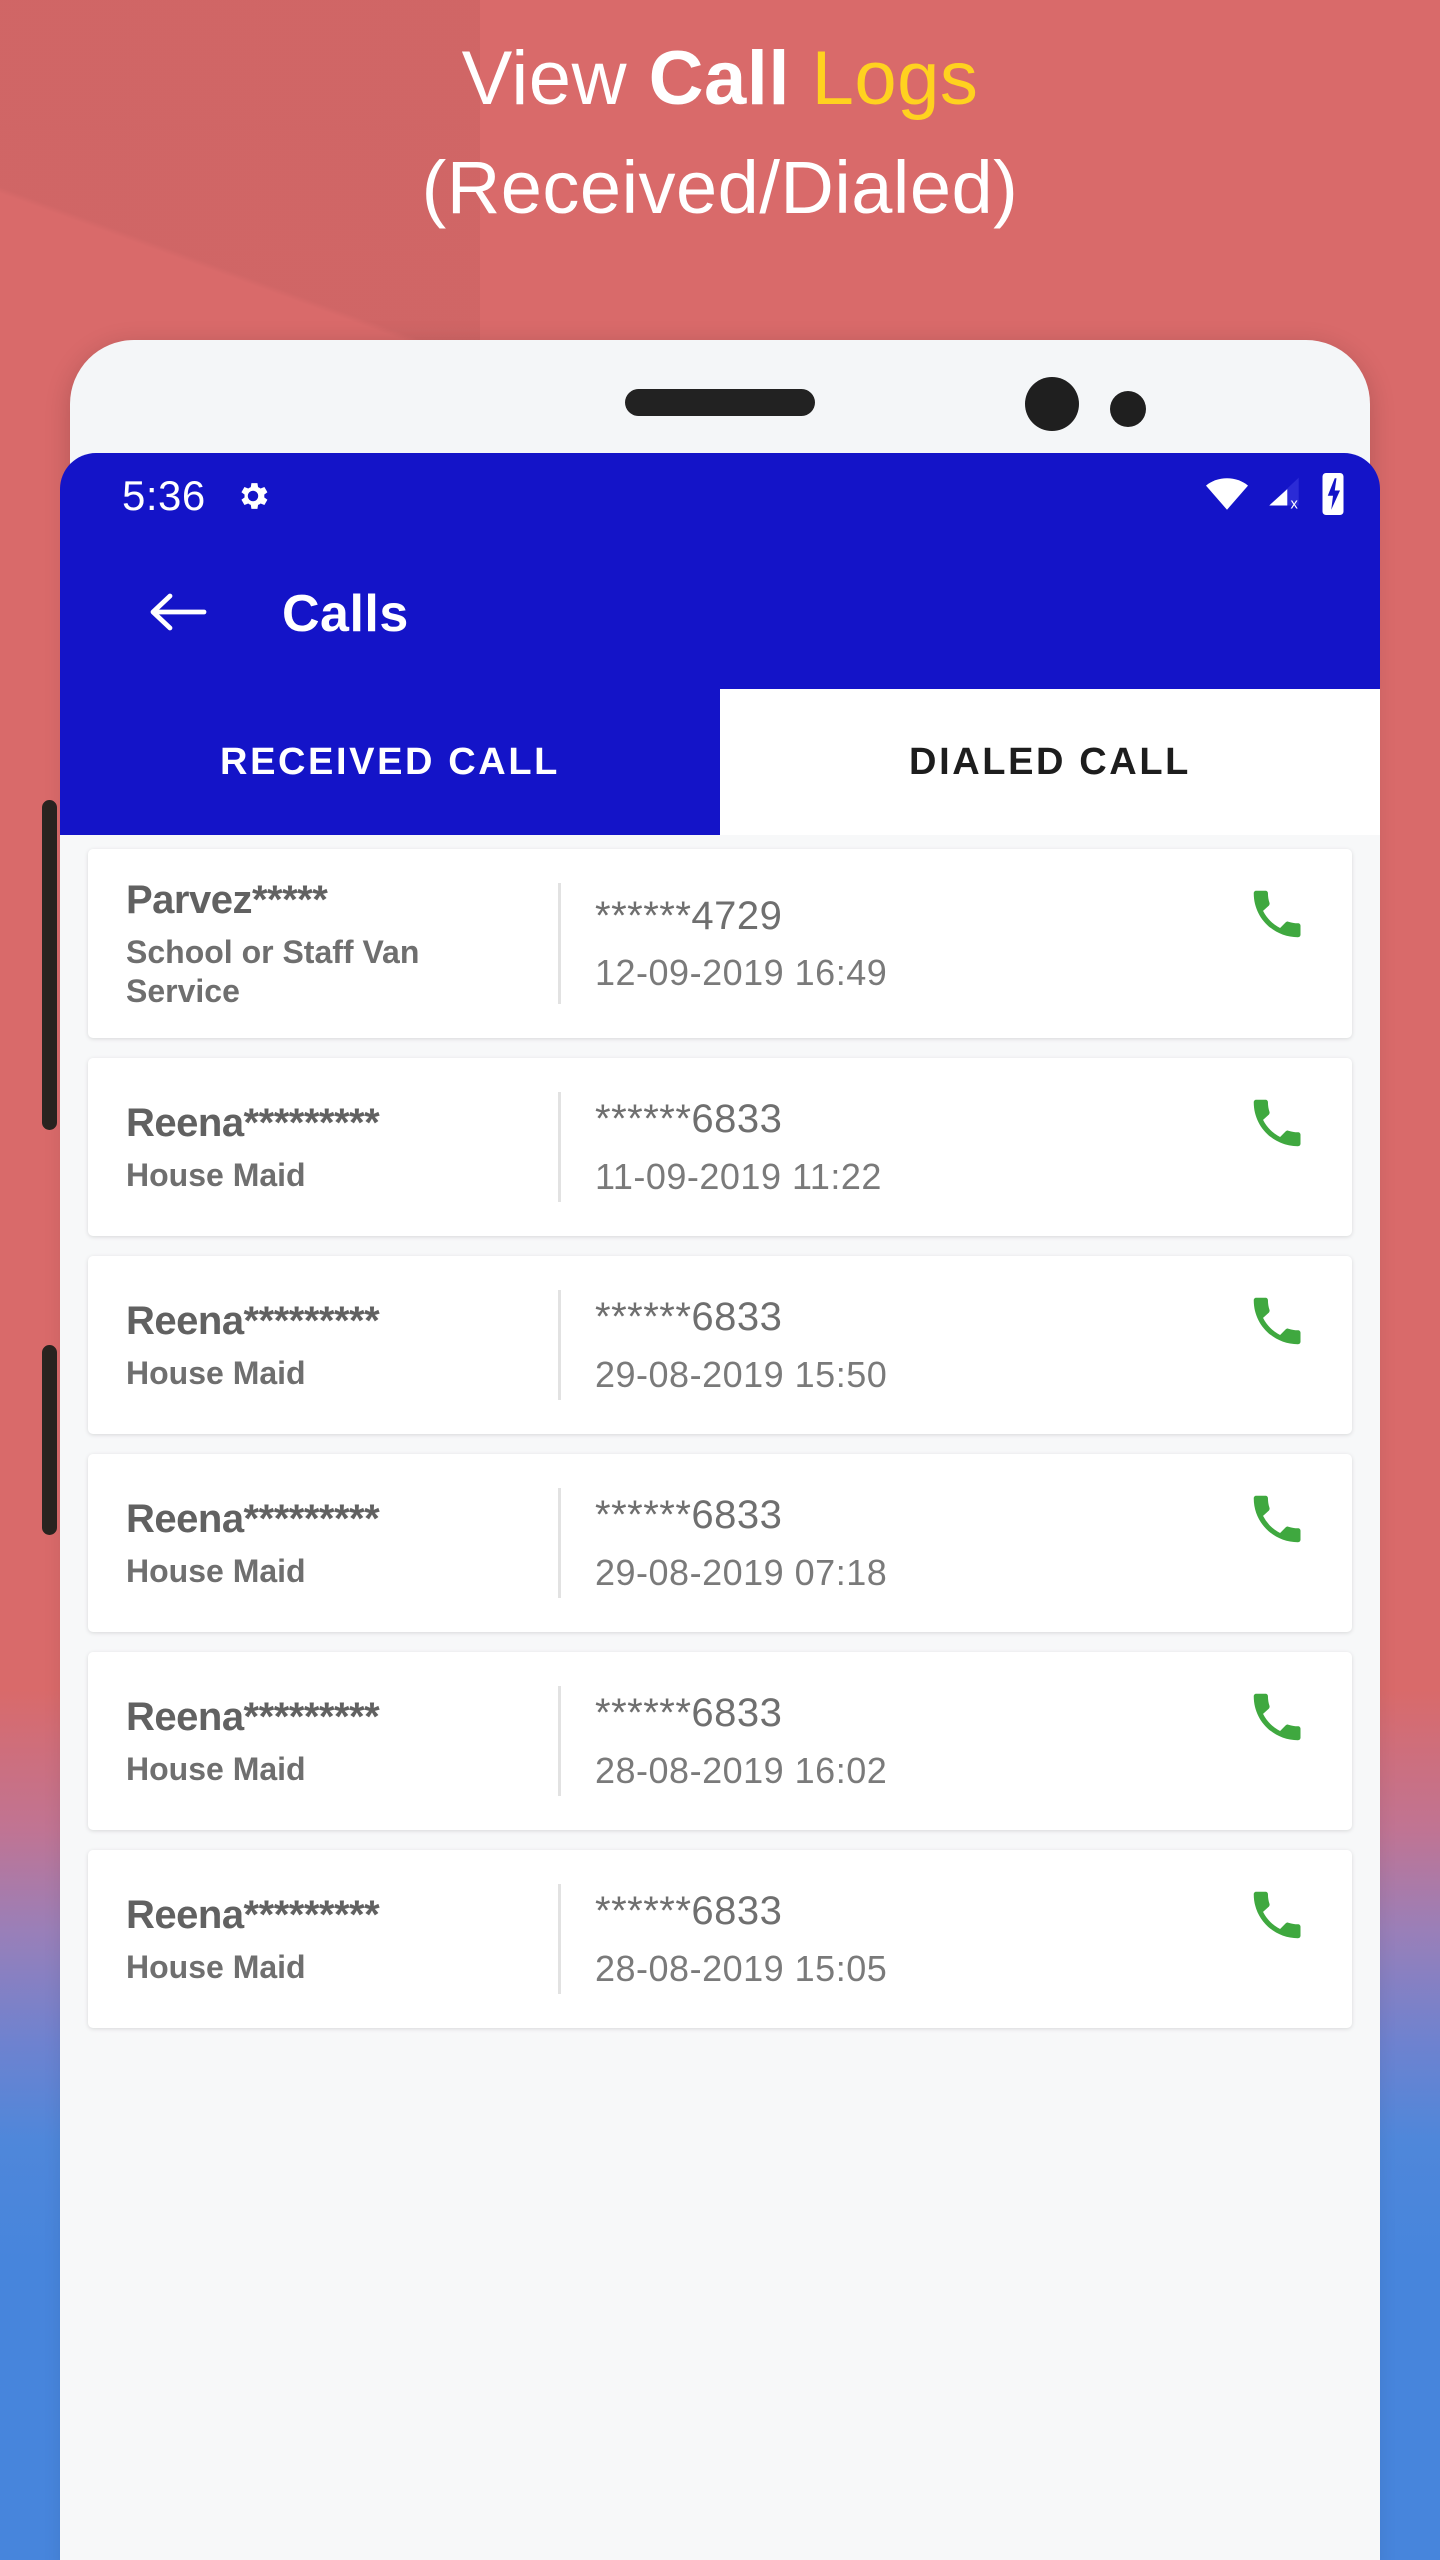 The image size is (1440, 2560). I want to click on promo-title-line-1: View Call Logs, so click(720, 78).